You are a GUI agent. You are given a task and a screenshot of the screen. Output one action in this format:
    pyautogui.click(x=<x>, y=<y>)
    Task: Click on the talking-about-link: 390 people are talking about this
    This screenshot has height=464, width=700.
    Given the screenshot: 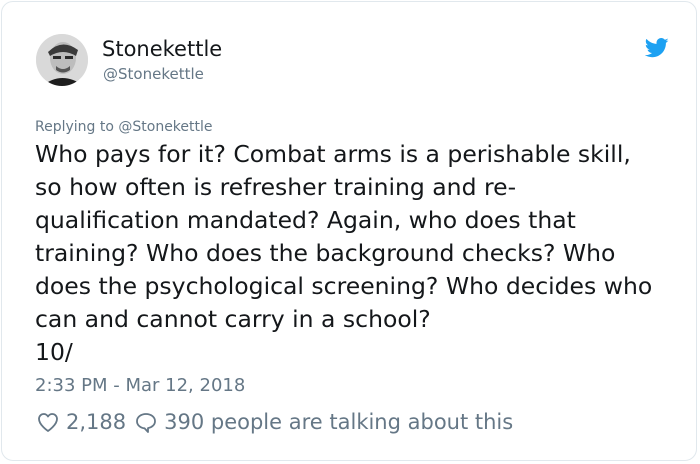 What is the action you would take?
    pyautogui.click(x=338, y=422)
    